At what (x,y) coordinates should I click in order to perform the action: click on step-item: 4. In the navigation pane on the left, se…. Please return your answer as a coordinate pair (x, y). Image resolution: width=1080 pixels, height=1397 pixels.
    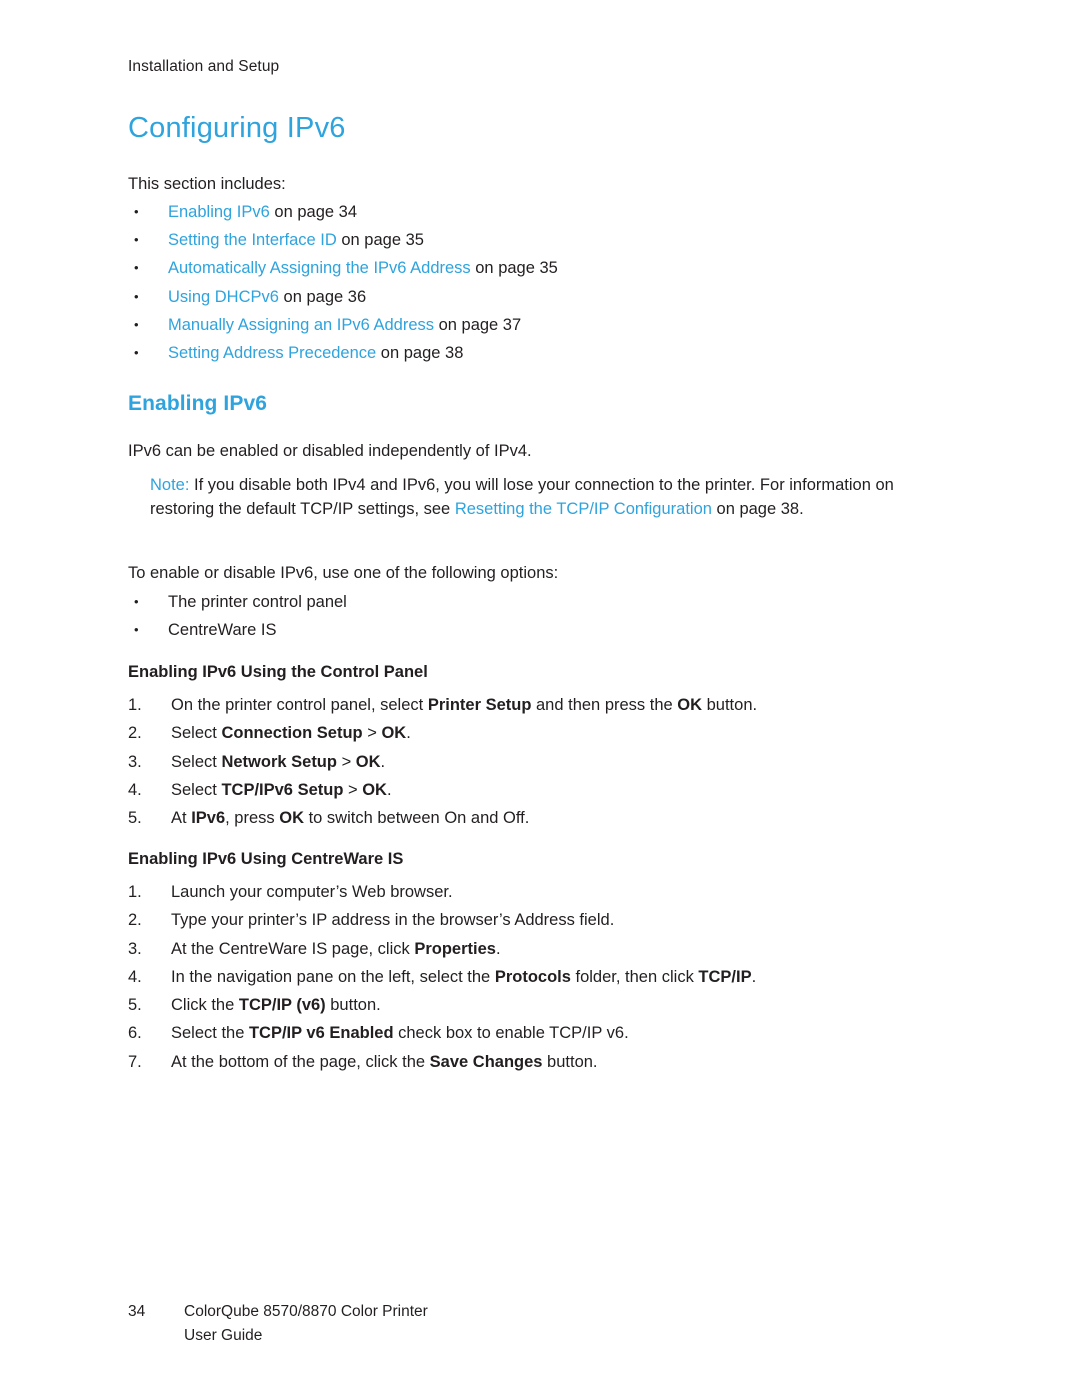
    Looking at the image, I should click on (543, 977).